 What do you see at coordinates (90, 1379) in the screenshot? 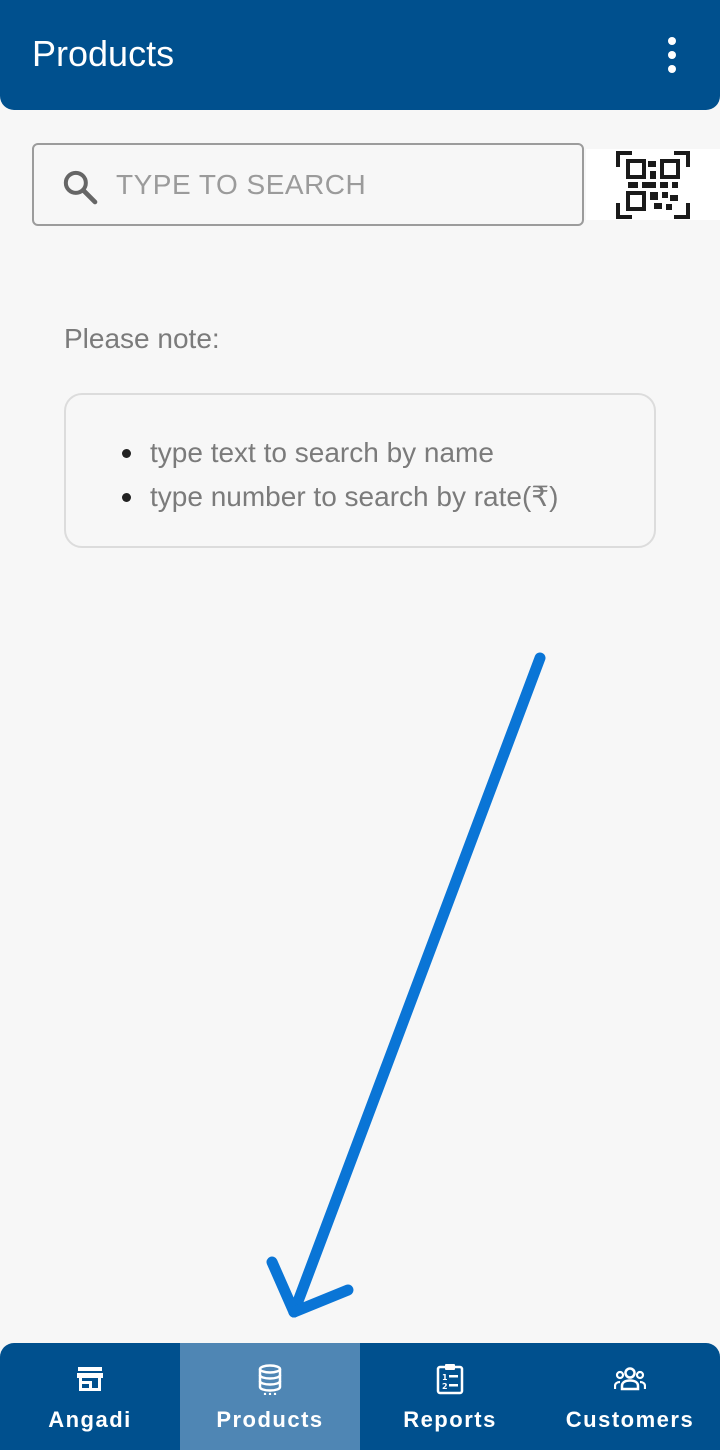
I see `store-icon` at bounding box center [90, 1379].